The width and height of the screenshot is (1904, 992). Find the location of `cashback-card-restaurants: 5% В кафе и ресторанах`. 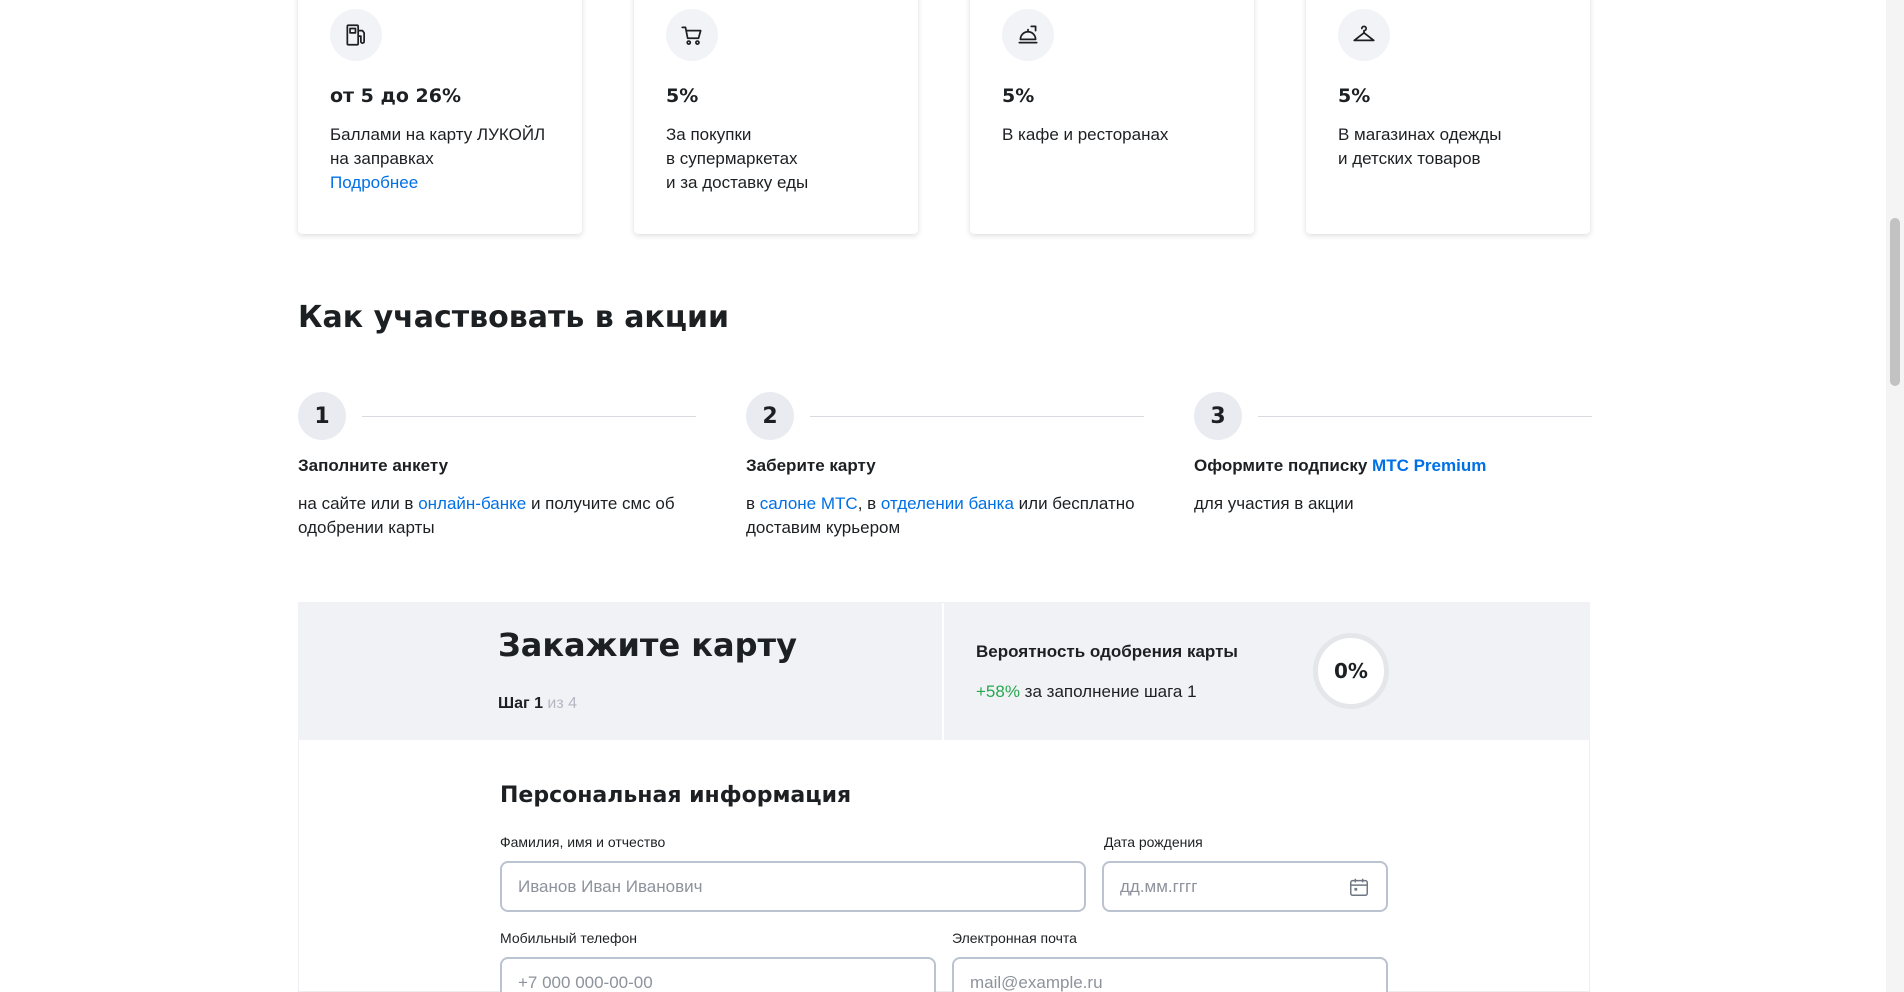

cashback-card-restaurants: 5% В кафе и ресторанах is located at coordinates (1112, 117).